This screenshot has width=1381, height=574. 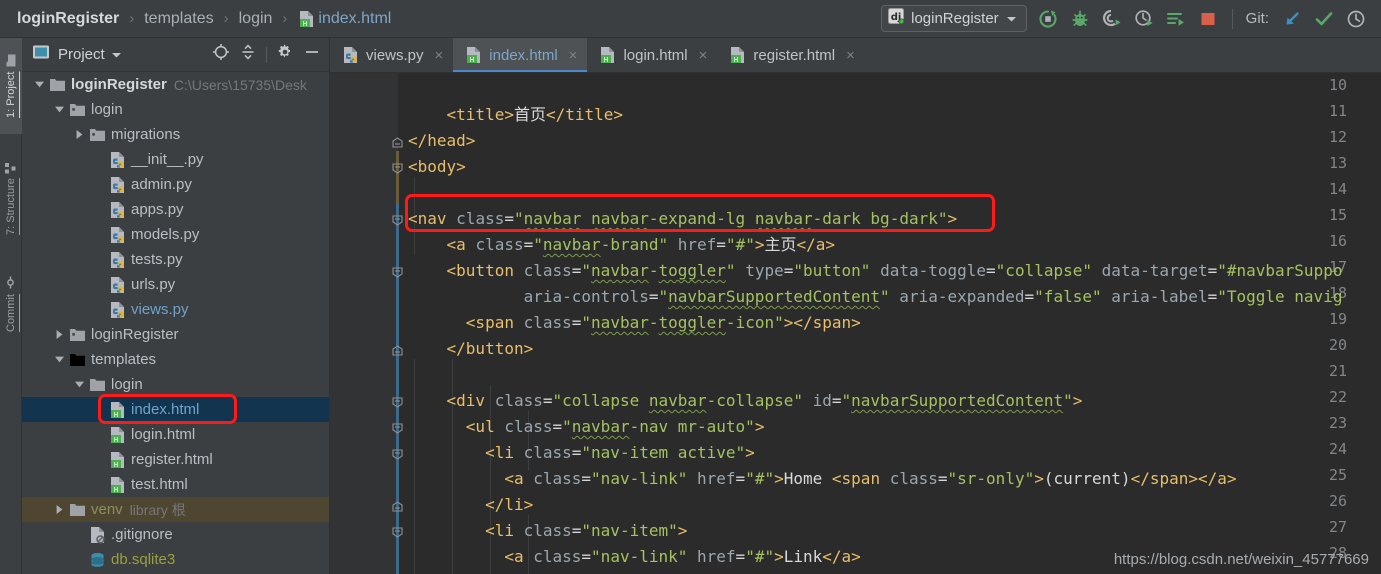 What do you see at coordinates (634, 557) in the screenshot?
I see `code-line: <a class="nav-link" href="#">Link</a>` at bounding box center [634, 557].